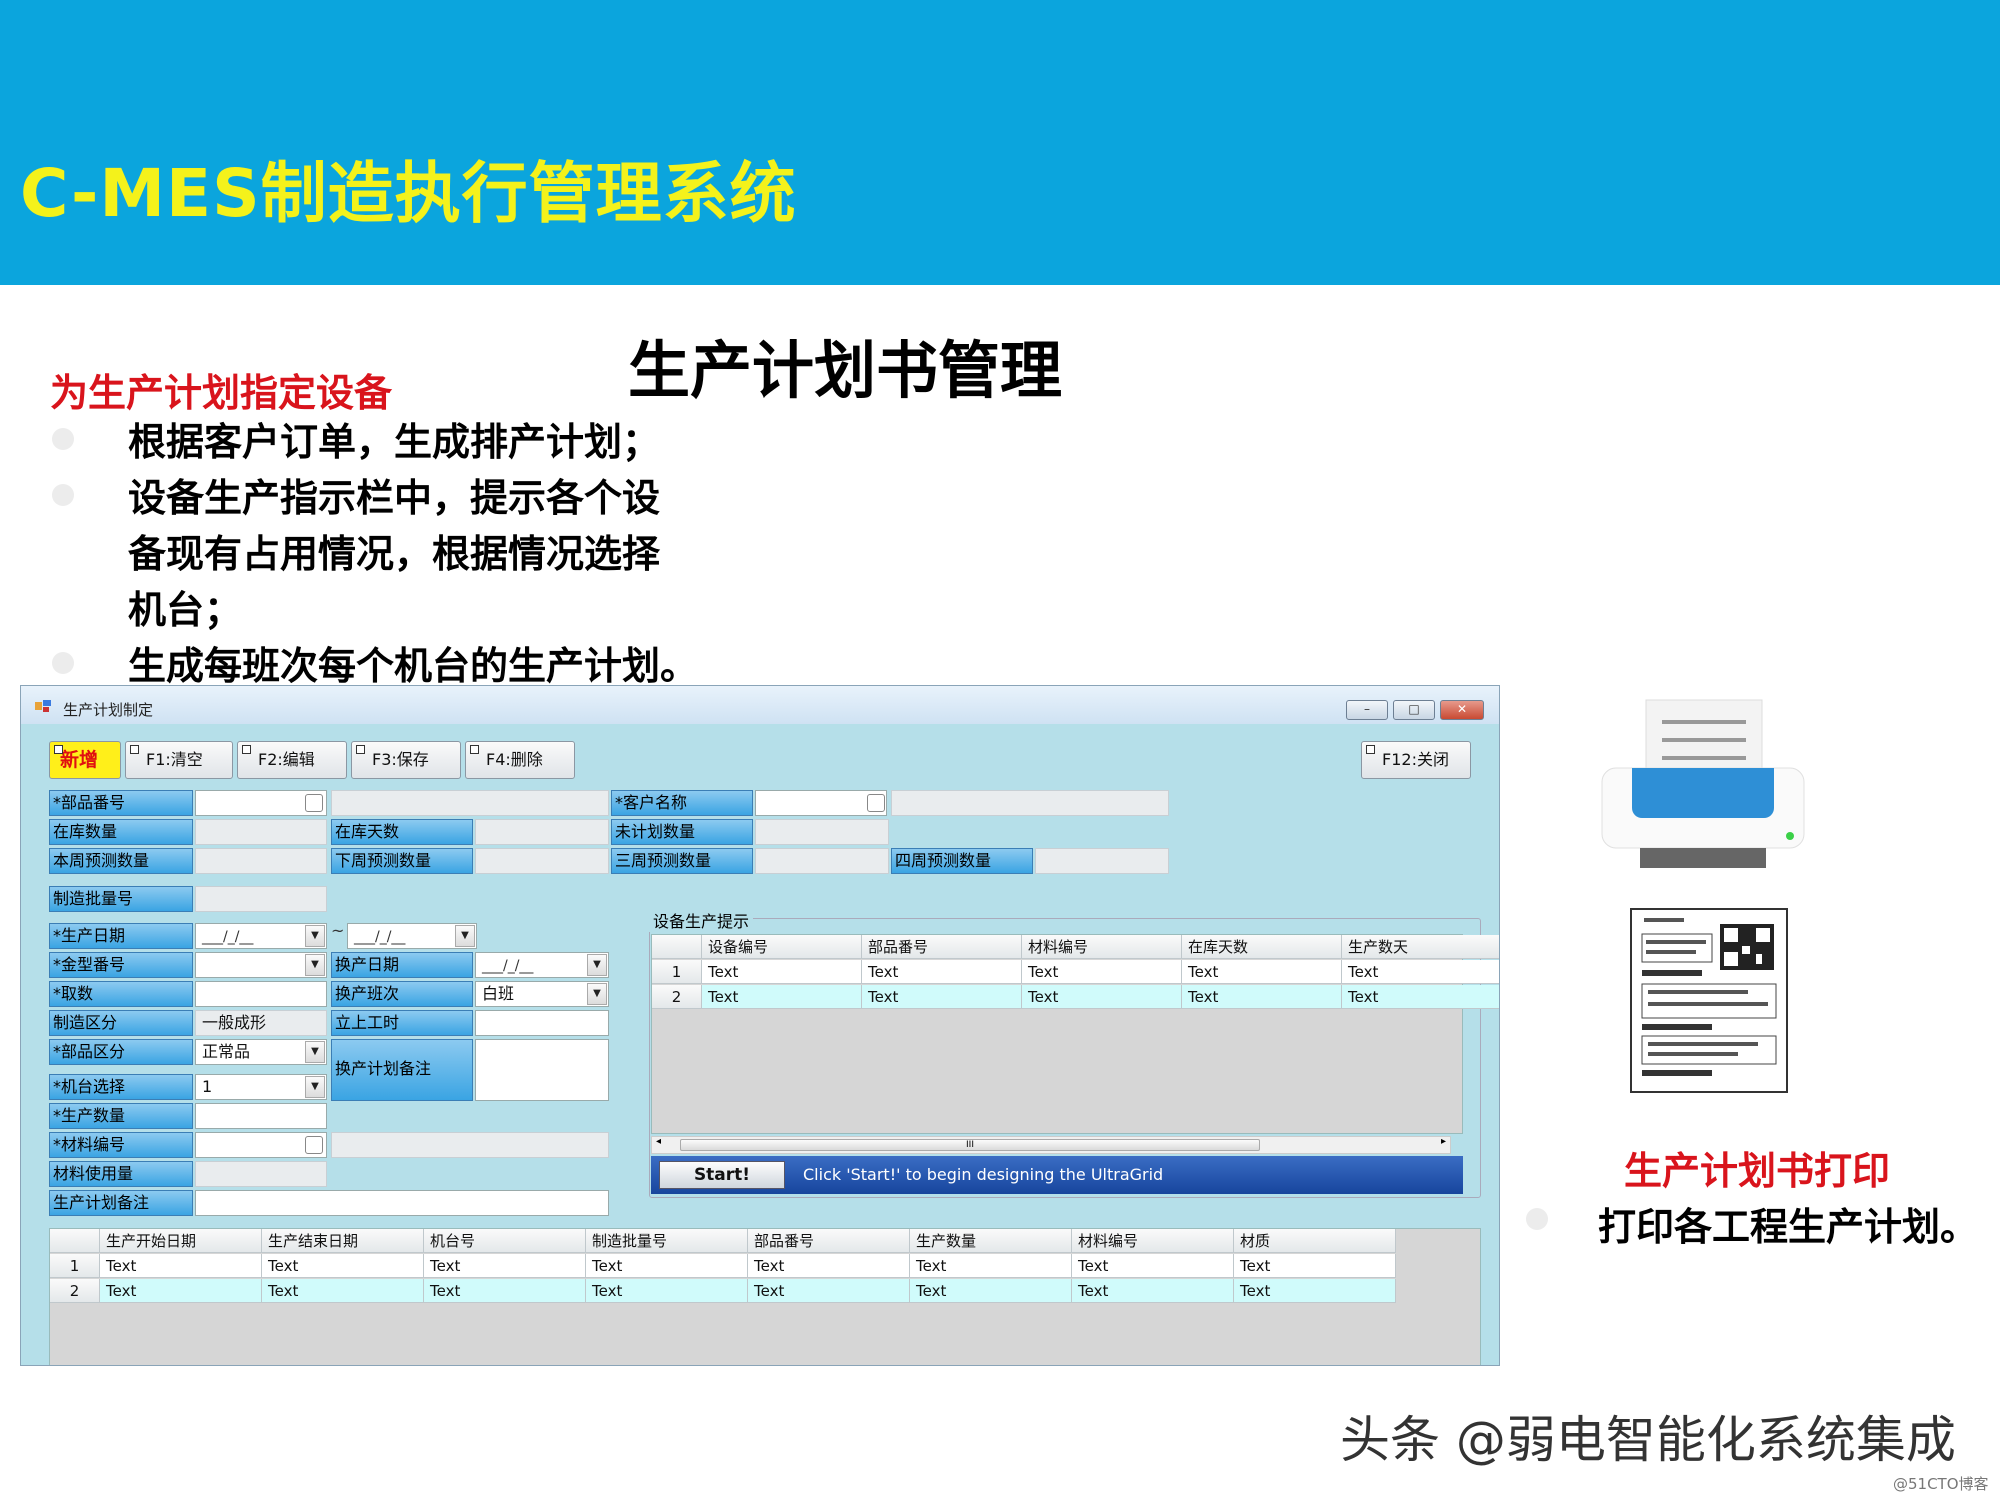 This screenshot has width=2000, height=1500. I want to click on window-titlebar: 生产计划制定 – □ ✕, so click(760, 705).